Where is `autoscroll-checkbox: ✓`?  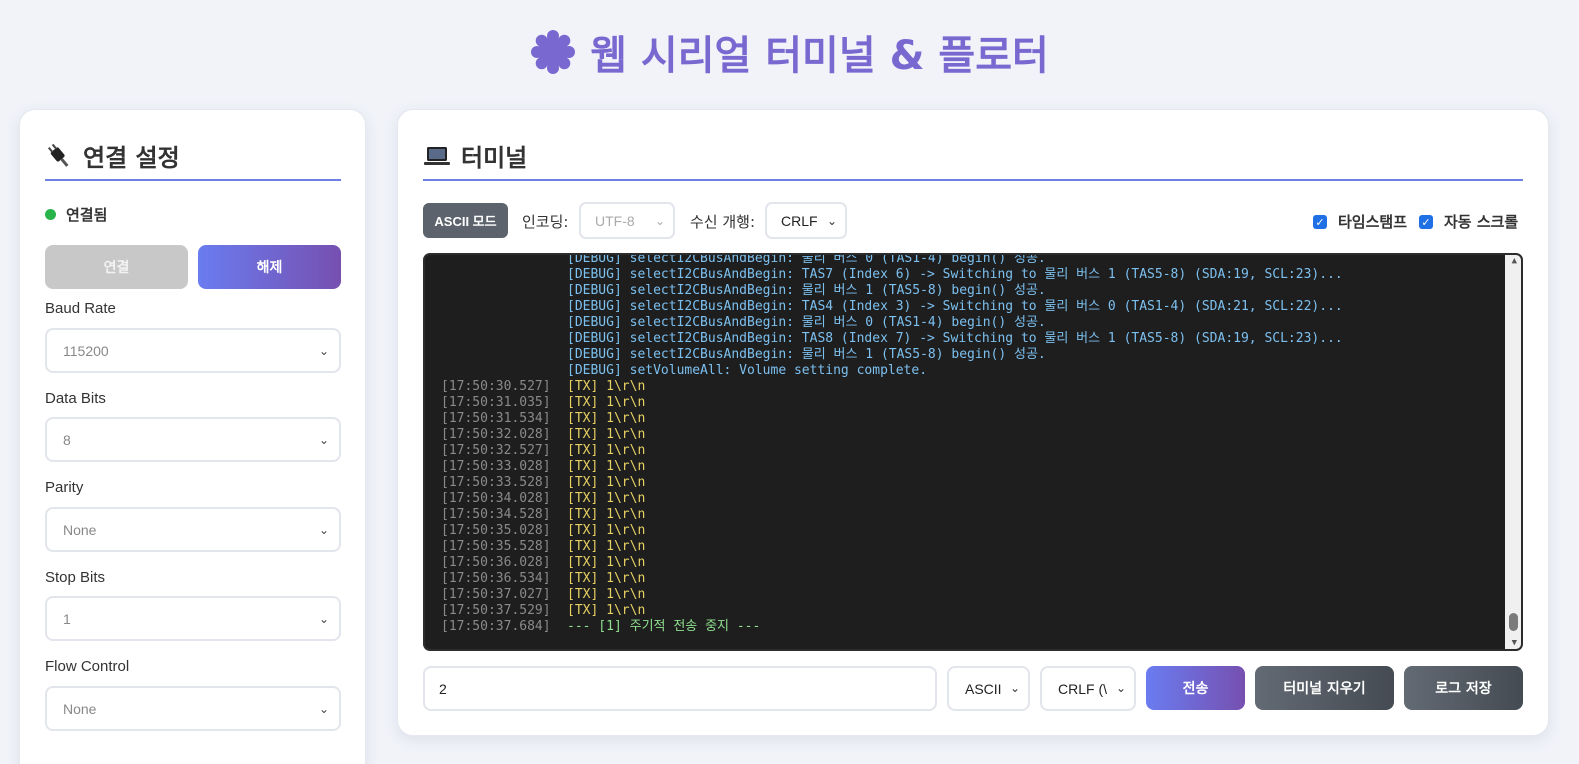 autoscroll-checkbox: ✓ is located at coordinates (1426, 222).